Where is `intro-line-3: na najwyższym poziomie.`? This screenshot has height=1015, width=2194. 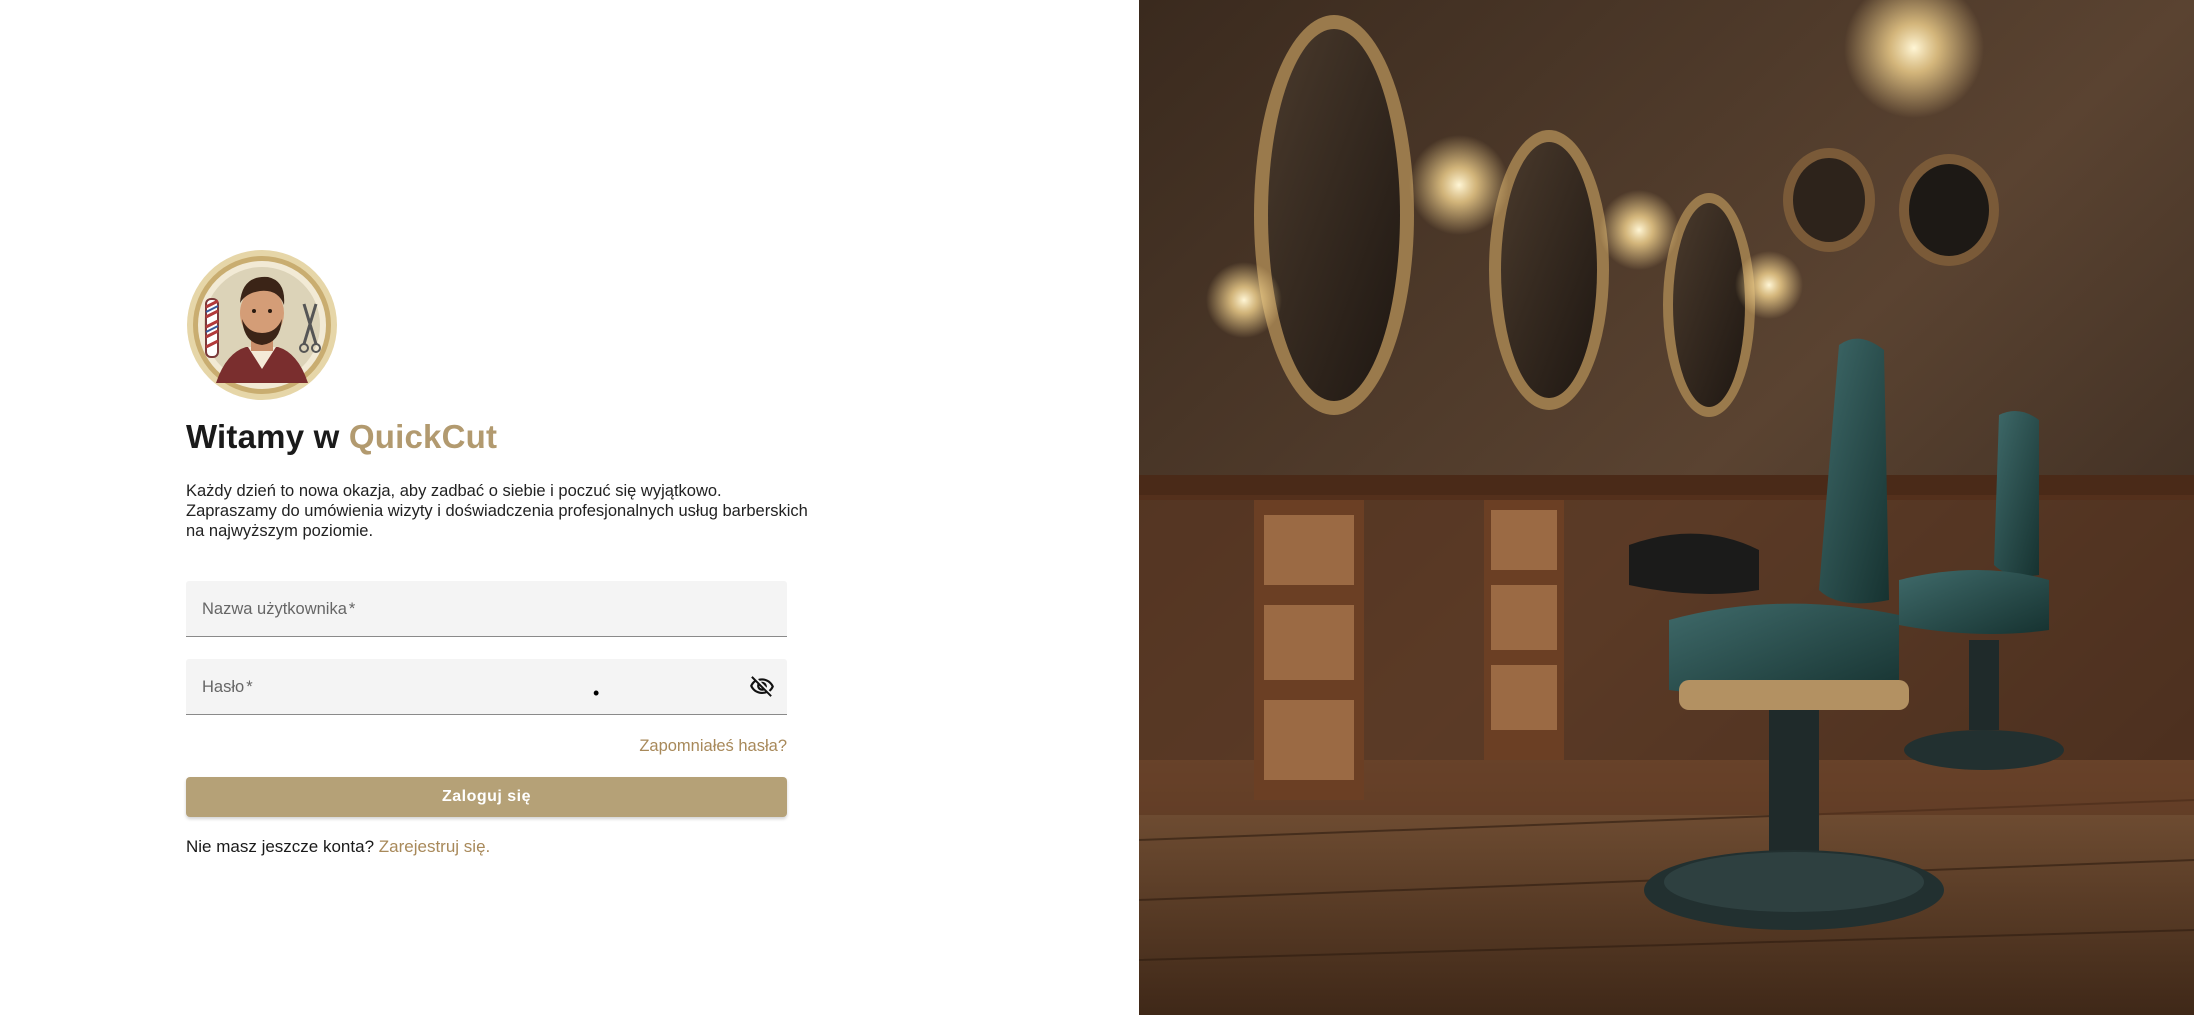 intro-line-3: na najwyższym poziomie. is located at coordinates (280, 531).